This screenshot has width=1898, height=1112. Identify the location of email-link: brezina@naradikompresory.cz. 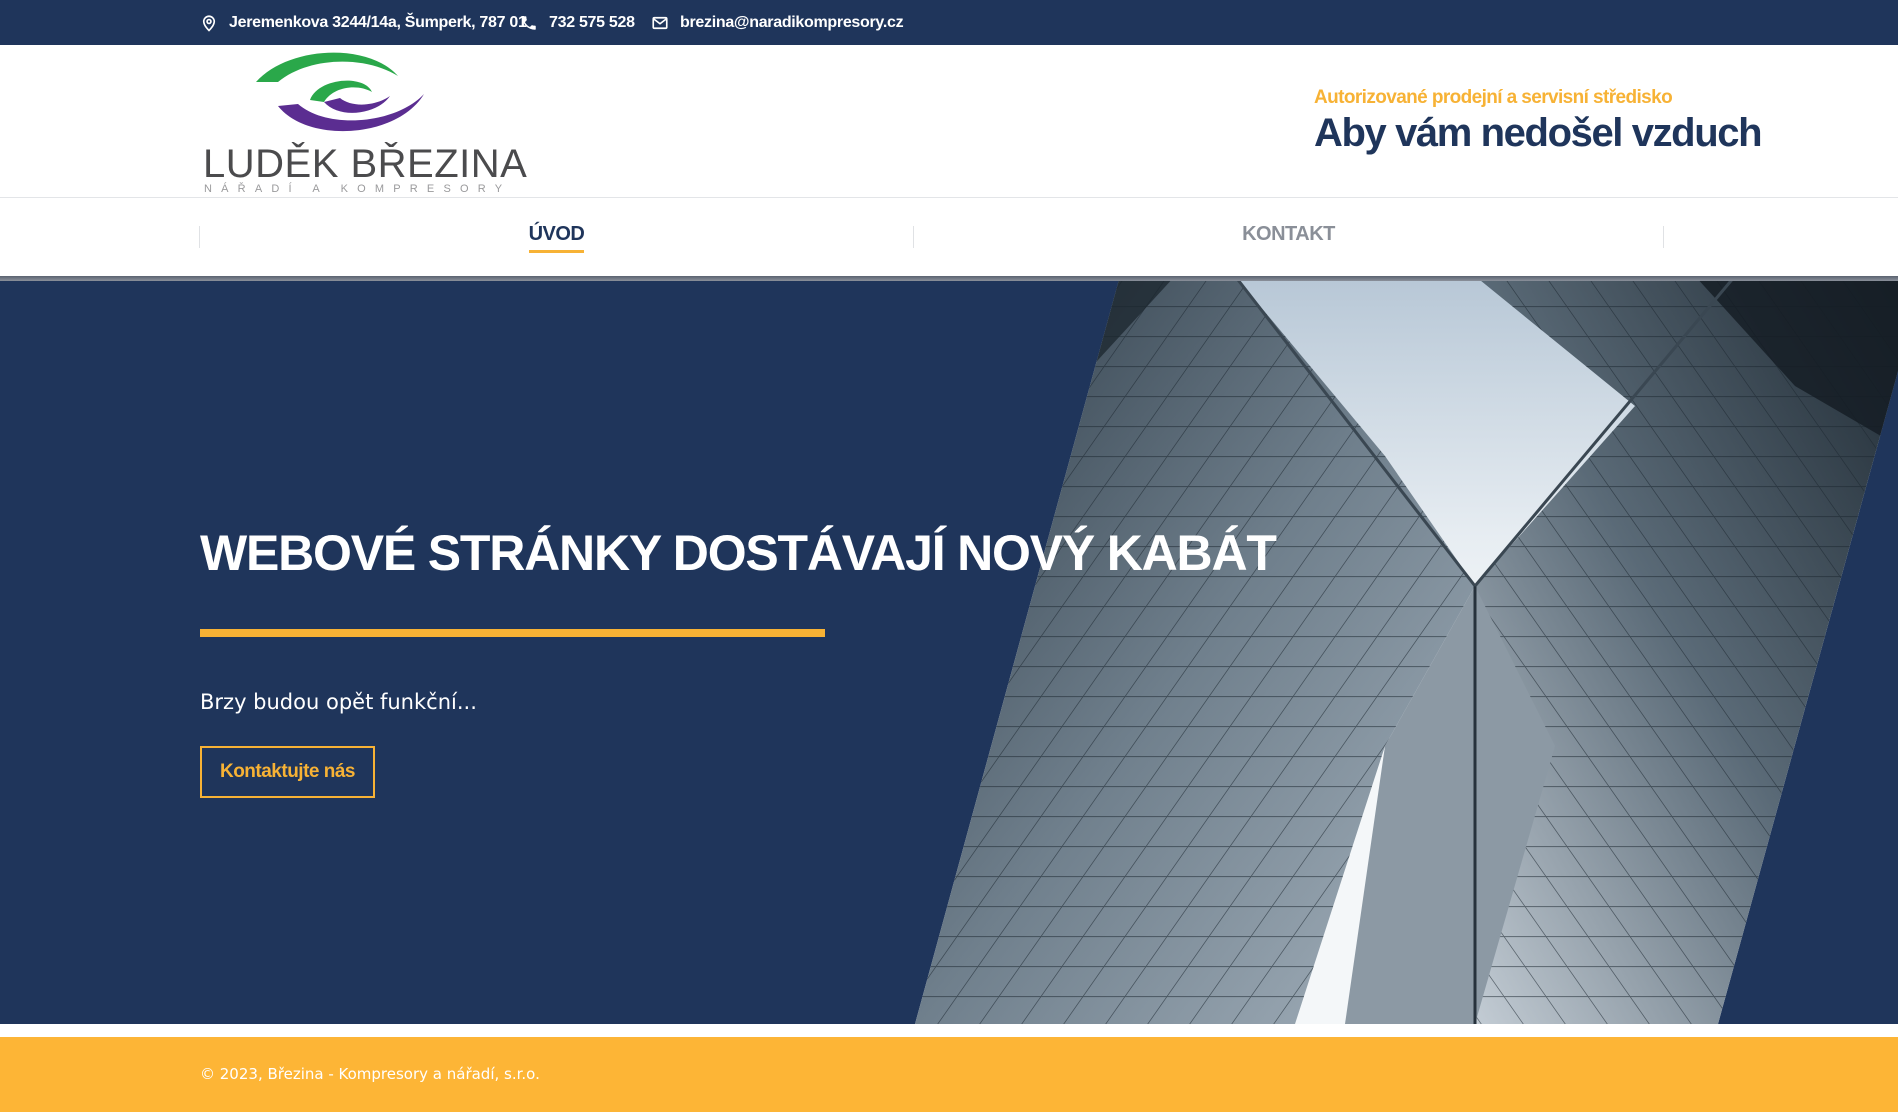
(777, 22).